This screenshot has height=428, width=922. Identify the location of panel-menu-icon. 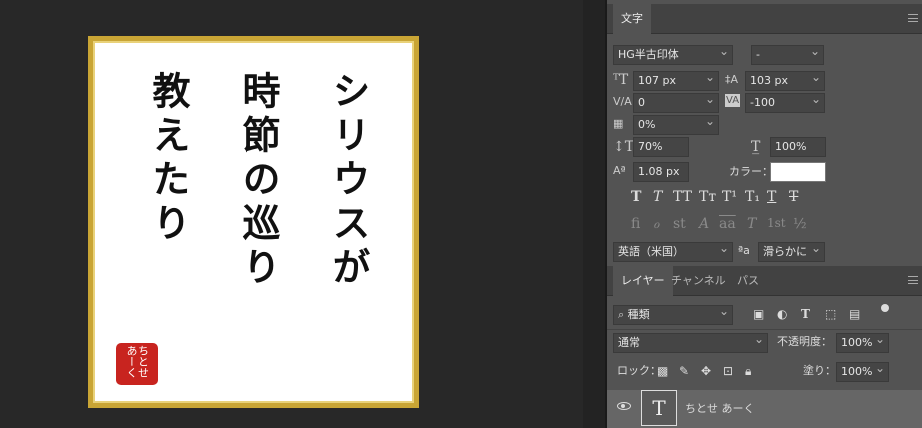
(913, 18).